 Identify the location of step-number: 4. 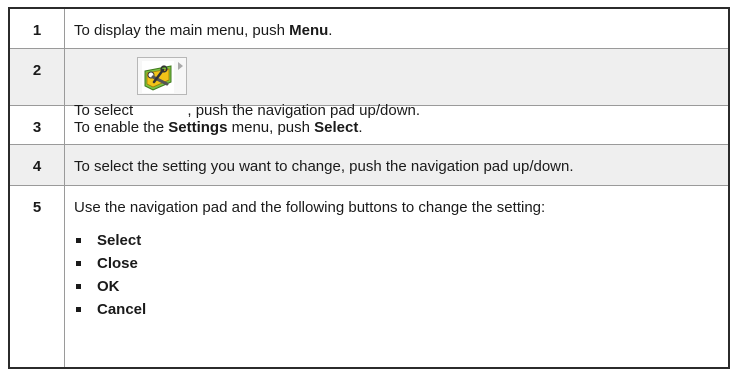
(37, 165).